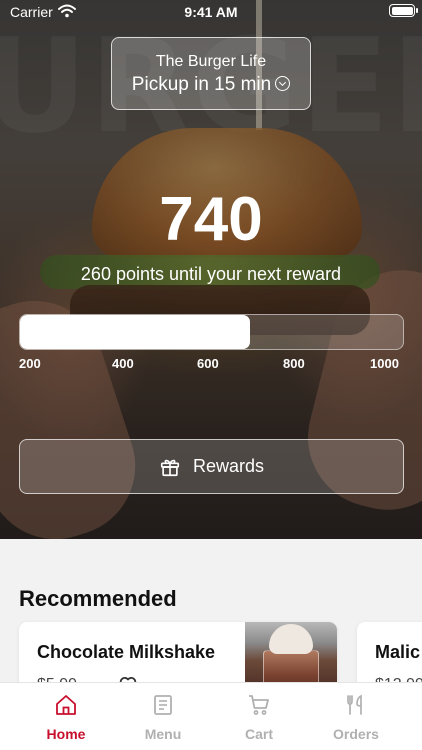  I want to click on tab-label: Home, so click(66, 734).